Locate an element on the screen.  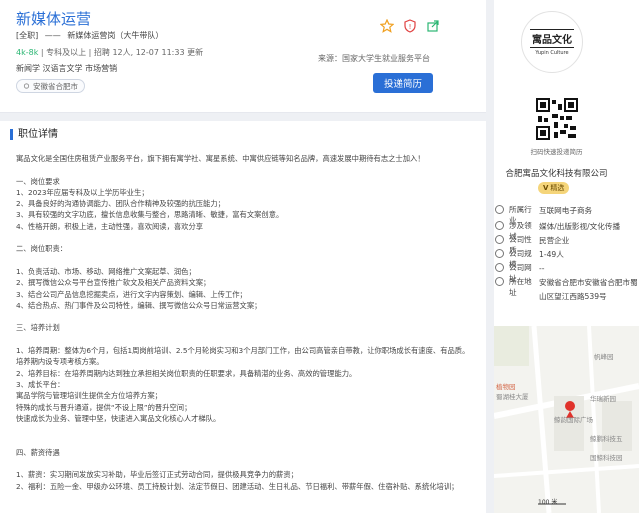
v-icon: V is located at coordinates (546, 188).